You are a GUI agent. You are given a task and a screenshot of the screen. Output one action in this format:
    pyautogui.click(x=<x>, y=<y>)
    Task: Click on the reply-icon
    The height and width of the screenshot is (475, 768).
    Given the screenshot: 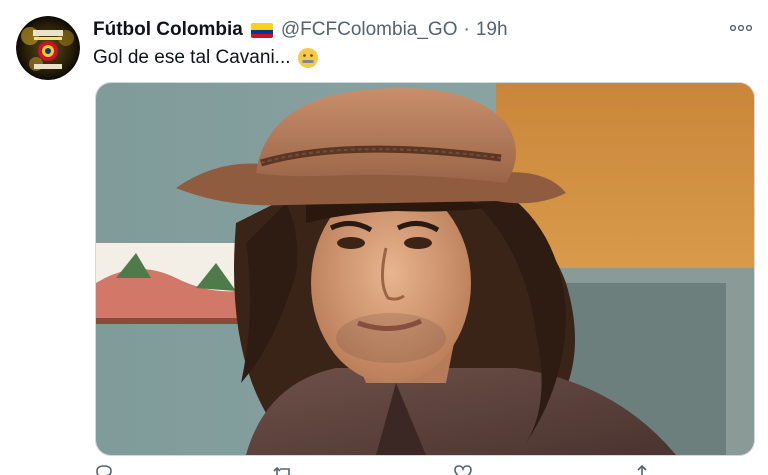 What is the action you would take?
    pyautogui.click(x=104, y=470)
    